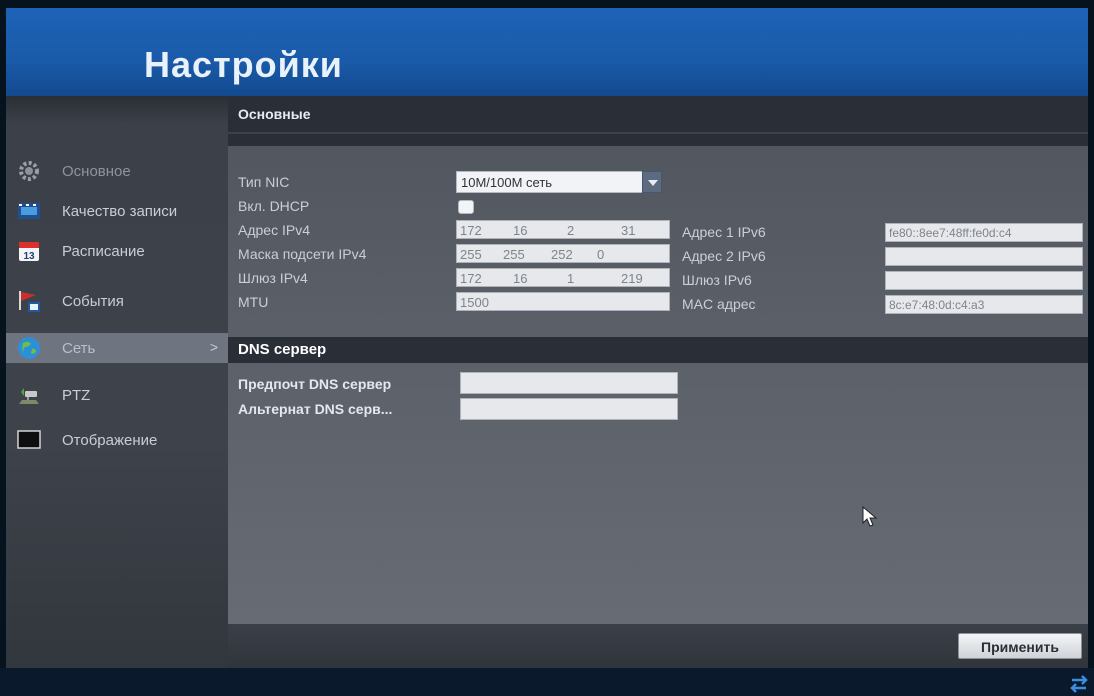  Describe the element at coordinates (29, 439) in the screenshot. I see `monitor-icon` at that location.